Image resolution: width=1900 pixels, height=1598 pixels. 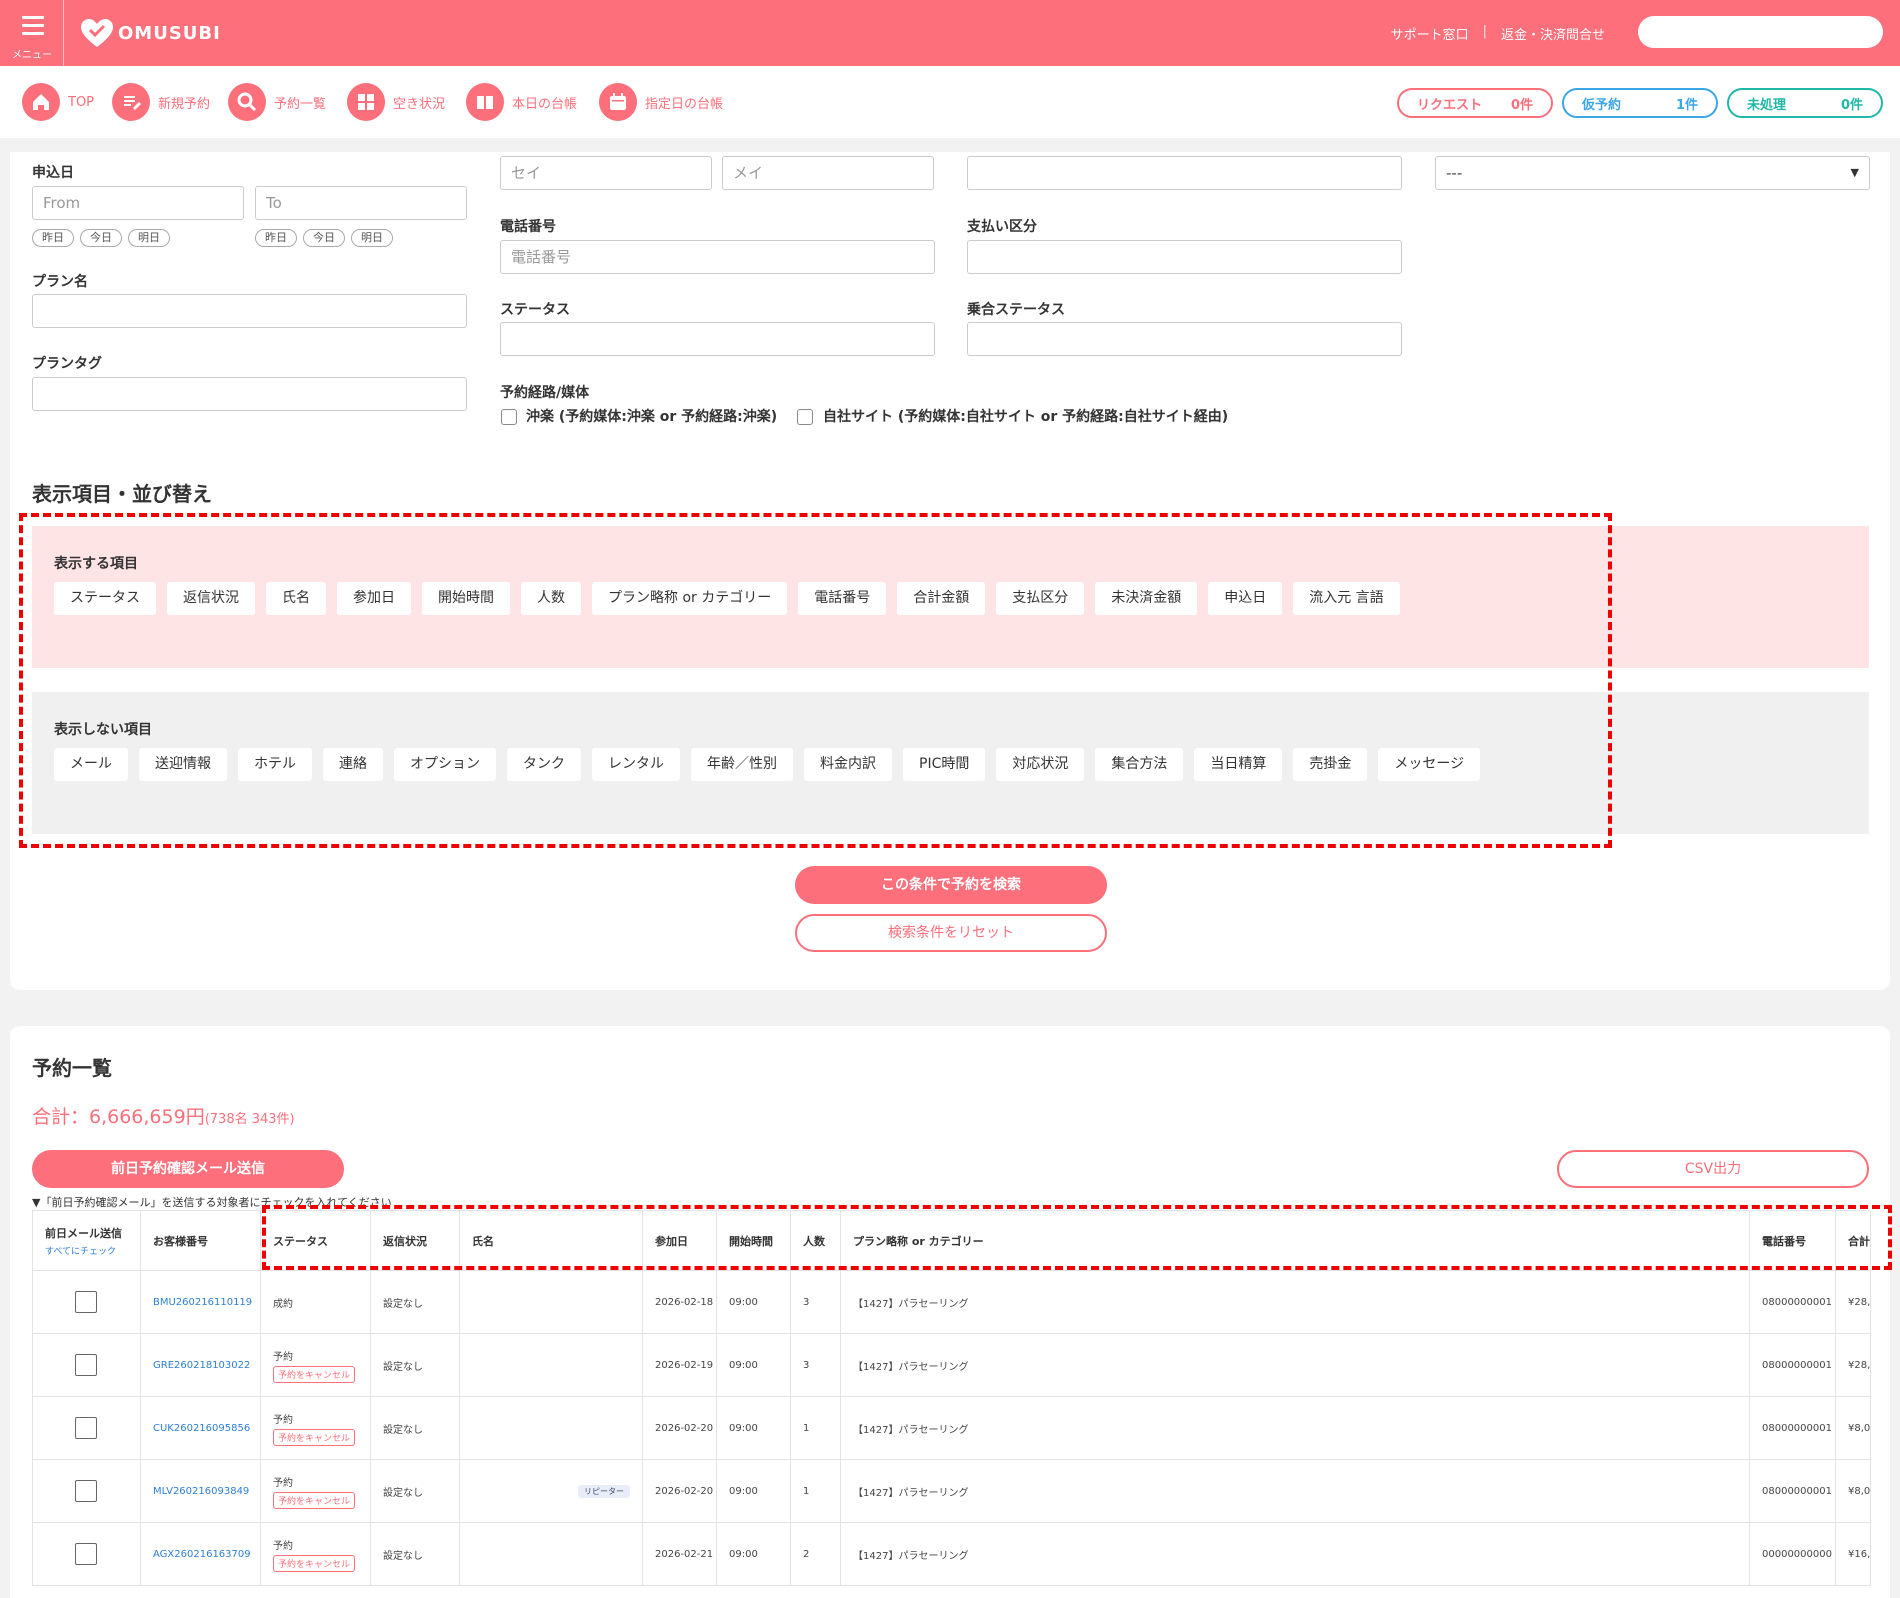 What do you see at coordinates (118, 1117) in the screenshot?
I see `total-amount: 合計：6,666,659円` at bounding box center [118, 1117].